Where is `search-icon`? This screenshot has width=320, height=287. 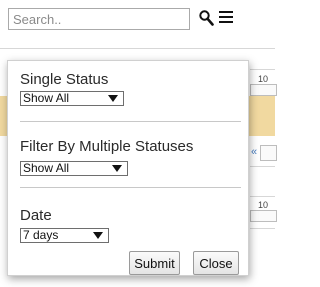
search-icon is located at coordinates (206, 18).